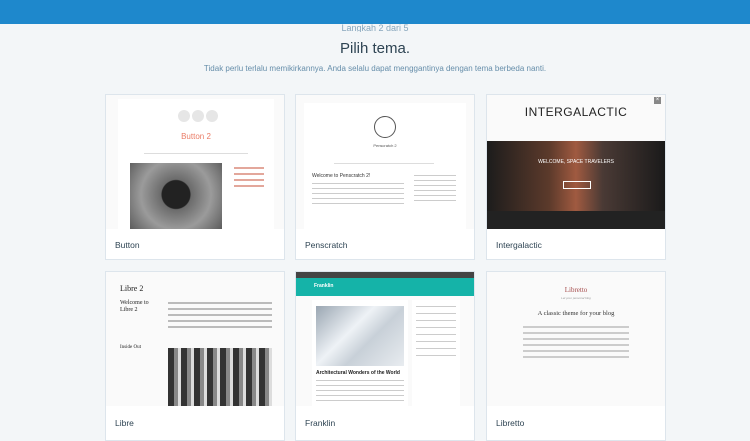  What do you see at coordinates (375, 12) in the screenshot?
I see `top-bar` at bounding box center [375, 12].